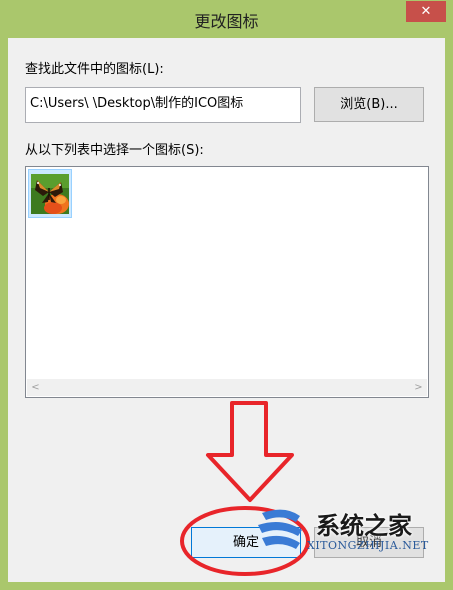  I want to click on dialog-title: 更改图标, so click(226, 21).